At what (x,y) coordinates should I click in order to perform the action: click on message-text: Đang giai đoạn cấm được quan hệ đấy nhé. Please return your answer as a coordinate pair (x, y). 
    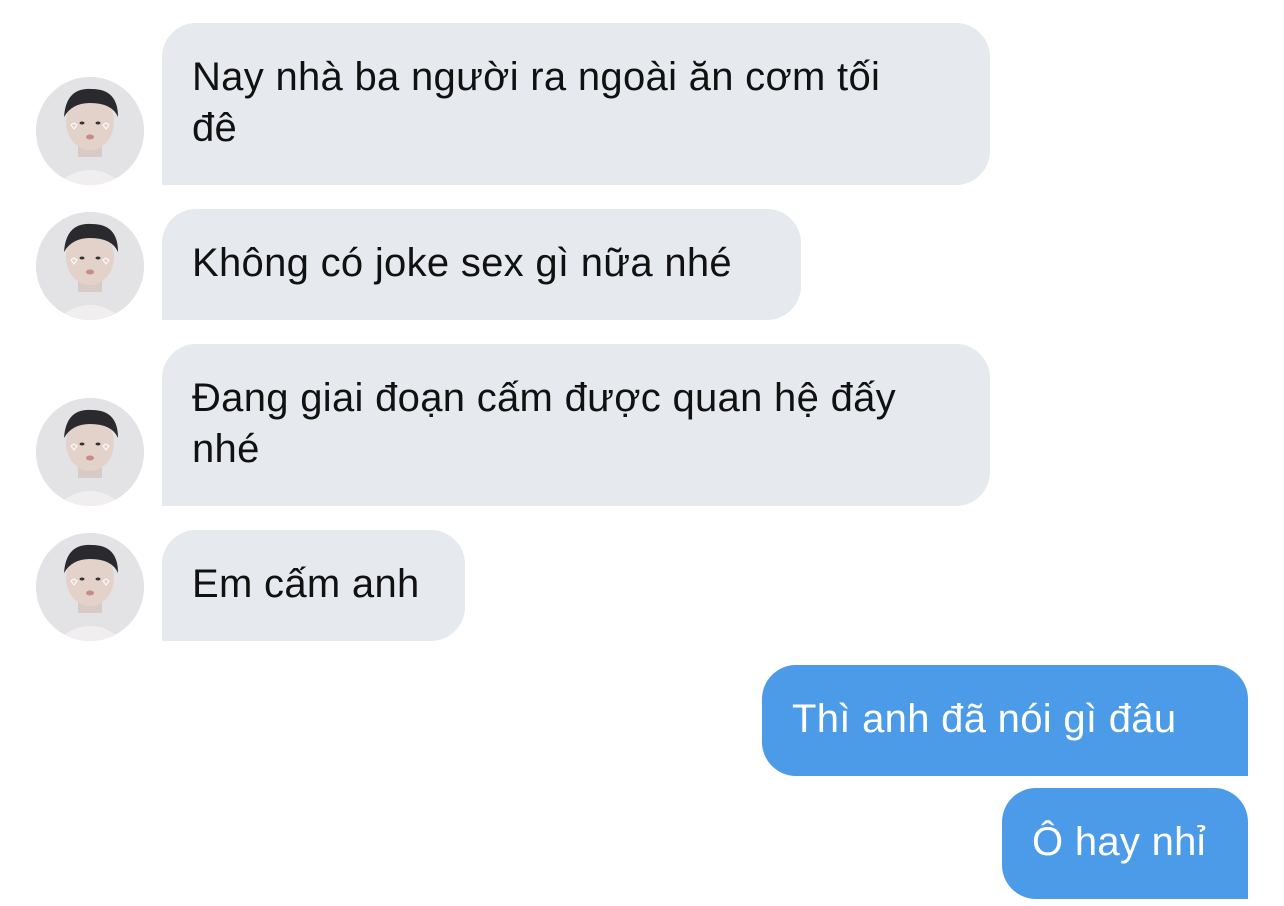
    Looking at the image, I should click on (544, 423).